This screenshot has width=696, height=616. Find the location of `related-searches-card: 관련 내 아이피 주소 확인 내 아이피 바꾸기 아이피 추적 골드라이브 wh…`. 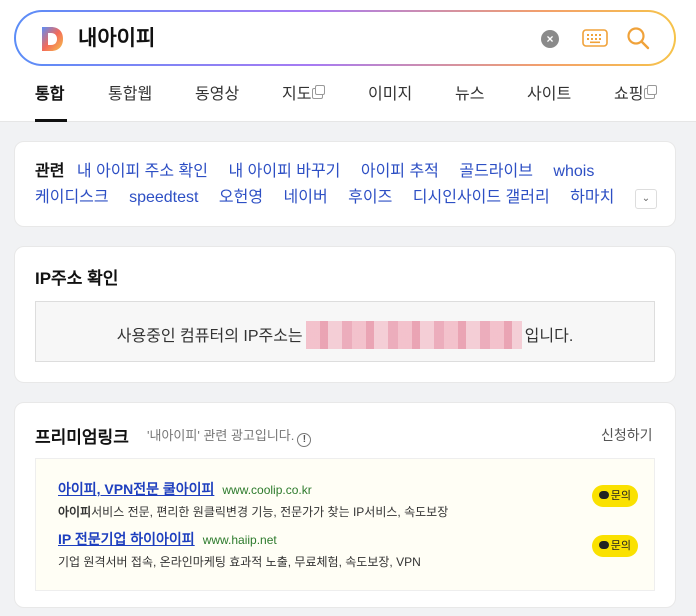

related-searches-card: 관련 내 아이피 주소 확인 내 아이피 바꾸기 아이피 추적 골드라이브 wh… is located at coordinates (345, 184).